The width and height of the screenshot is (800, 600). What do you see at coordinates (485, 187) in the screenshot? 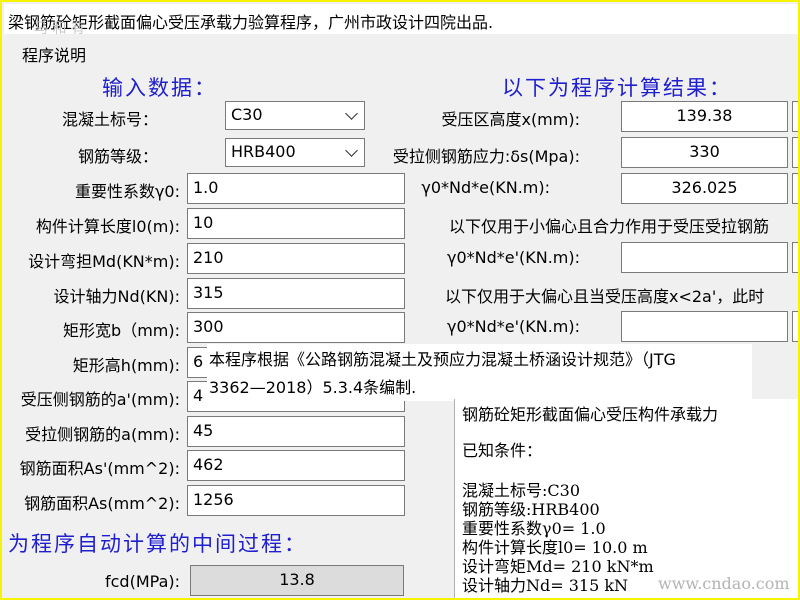
I see `moment-e-label: γ0*Nd*e(KN.m):` at bounding box center [485, 187].